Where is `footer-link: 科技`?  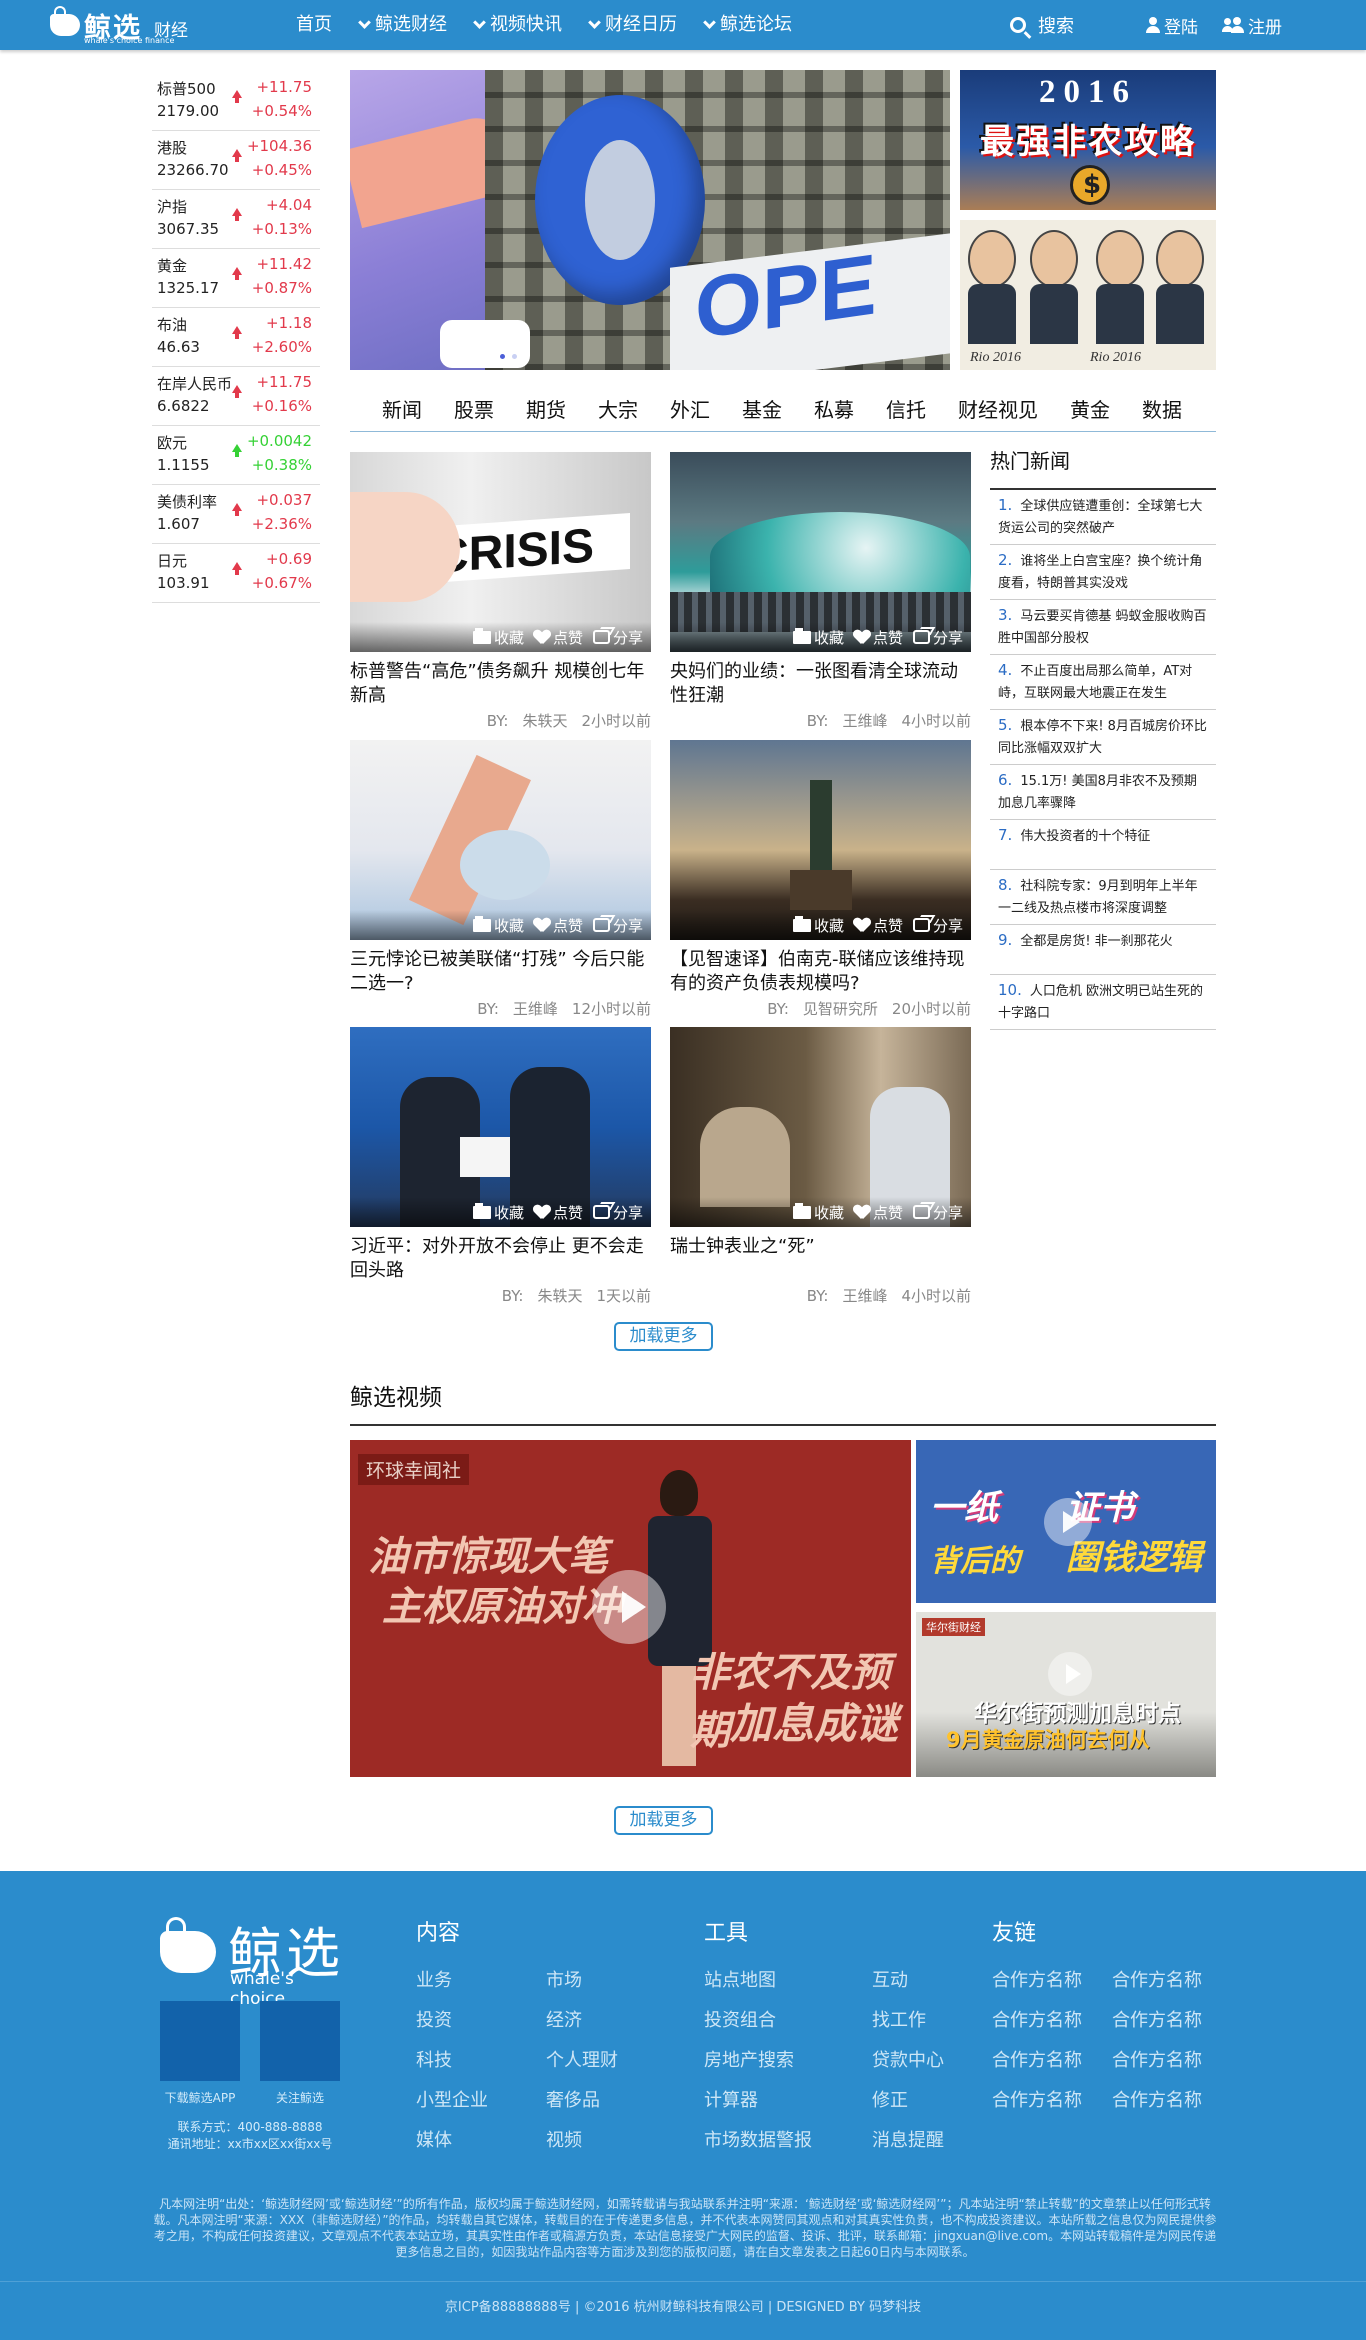
footer-link: 科技 is located at coordinates (434, 2059).